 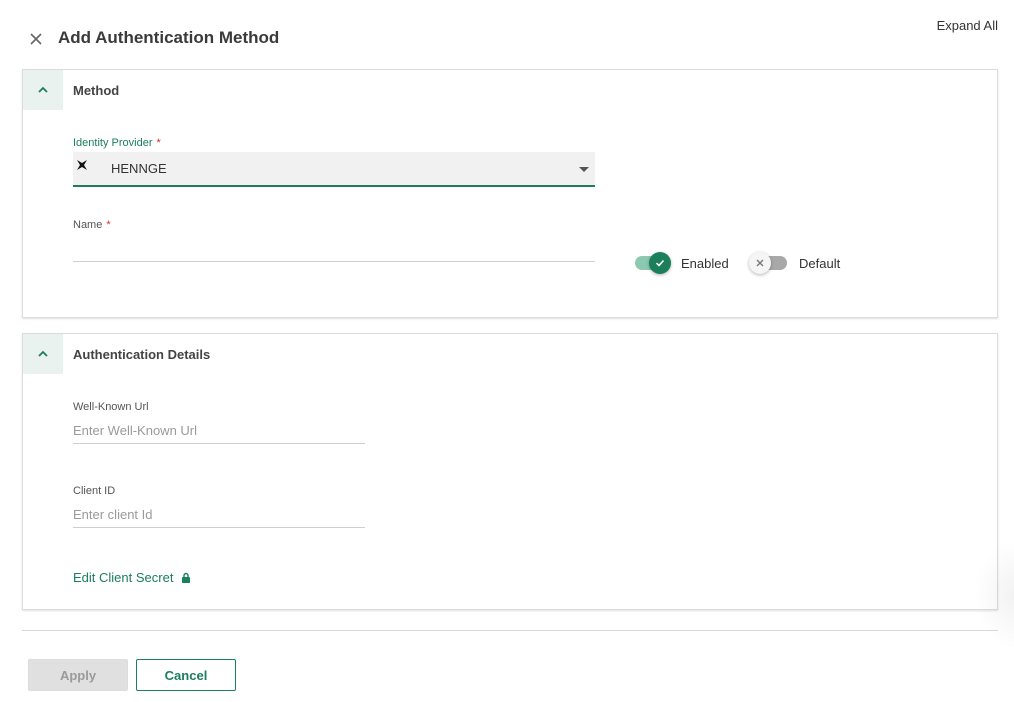 I want to click on enabled-toggle-thumb, so click(x=660, y=263).